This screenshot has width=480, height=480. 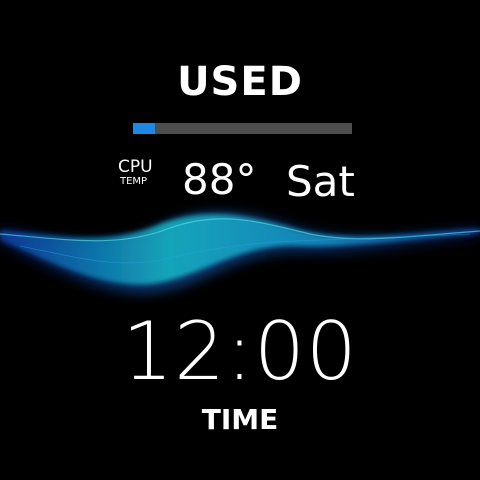 What do you see at coordinates (144, 128) in the screenshot?
I see `usage-progress-fill` at bounding box center [144, 128].